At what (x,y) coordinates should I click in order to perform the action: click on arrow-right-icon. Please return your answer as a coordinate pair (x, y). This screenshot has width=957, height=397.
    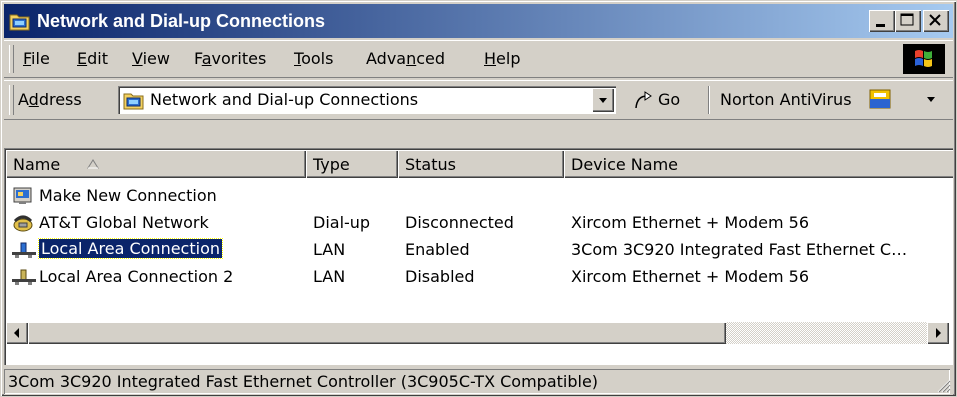
    Looking at the image, I should click on (938, 333).